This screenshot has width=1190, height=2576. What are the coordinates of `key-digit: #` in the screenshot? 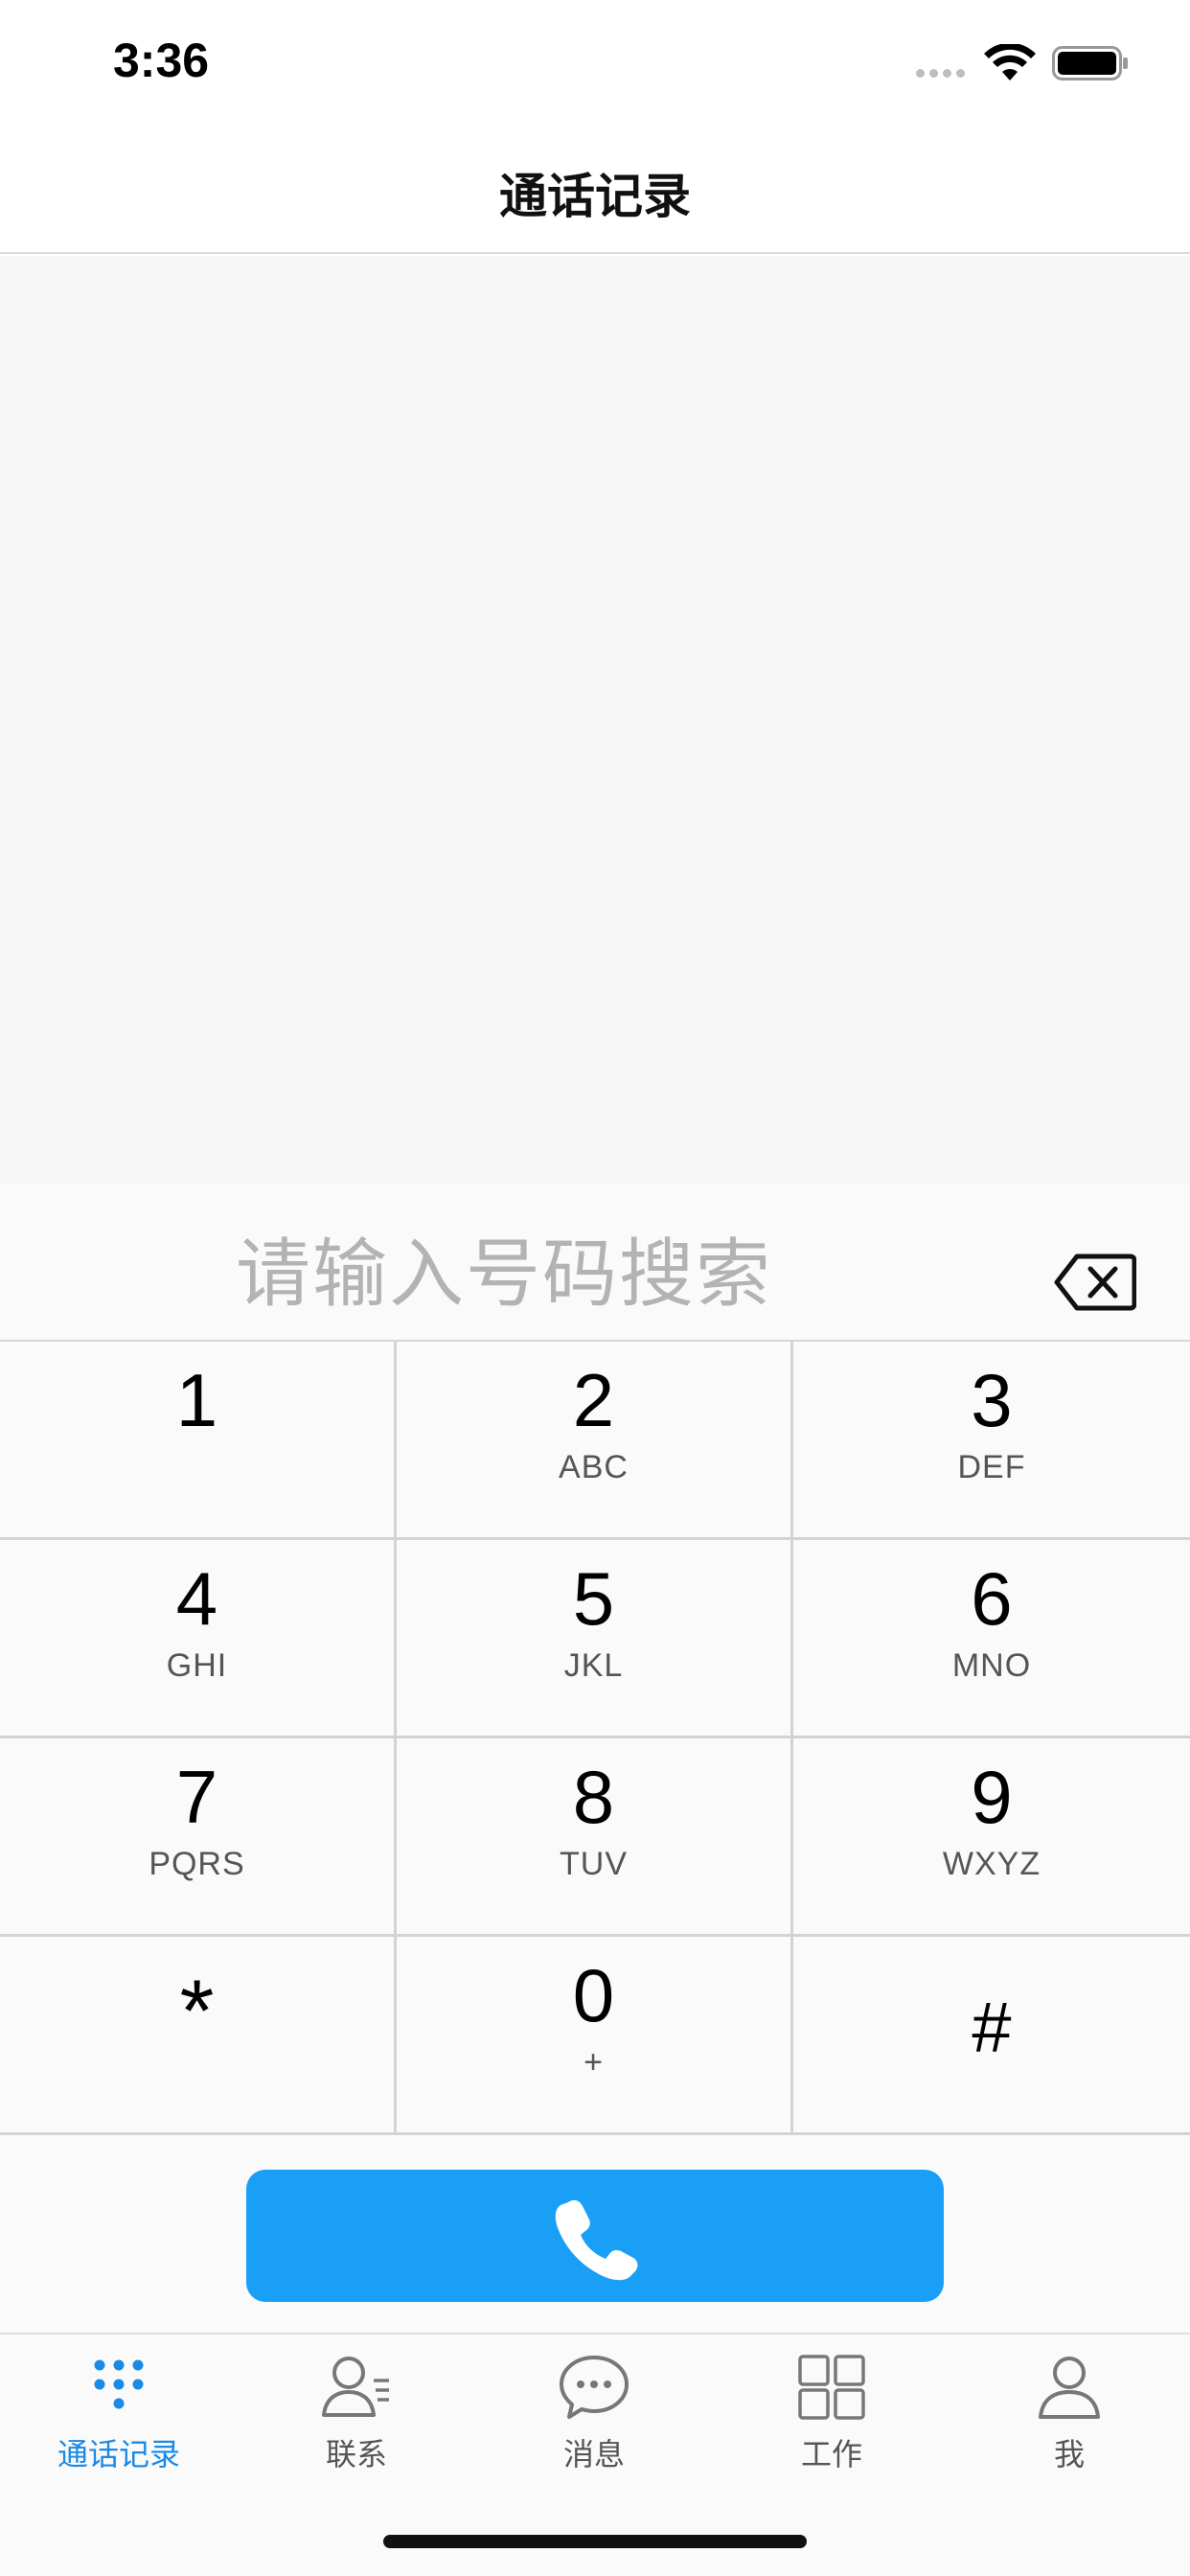 It's located at (992, 2027).